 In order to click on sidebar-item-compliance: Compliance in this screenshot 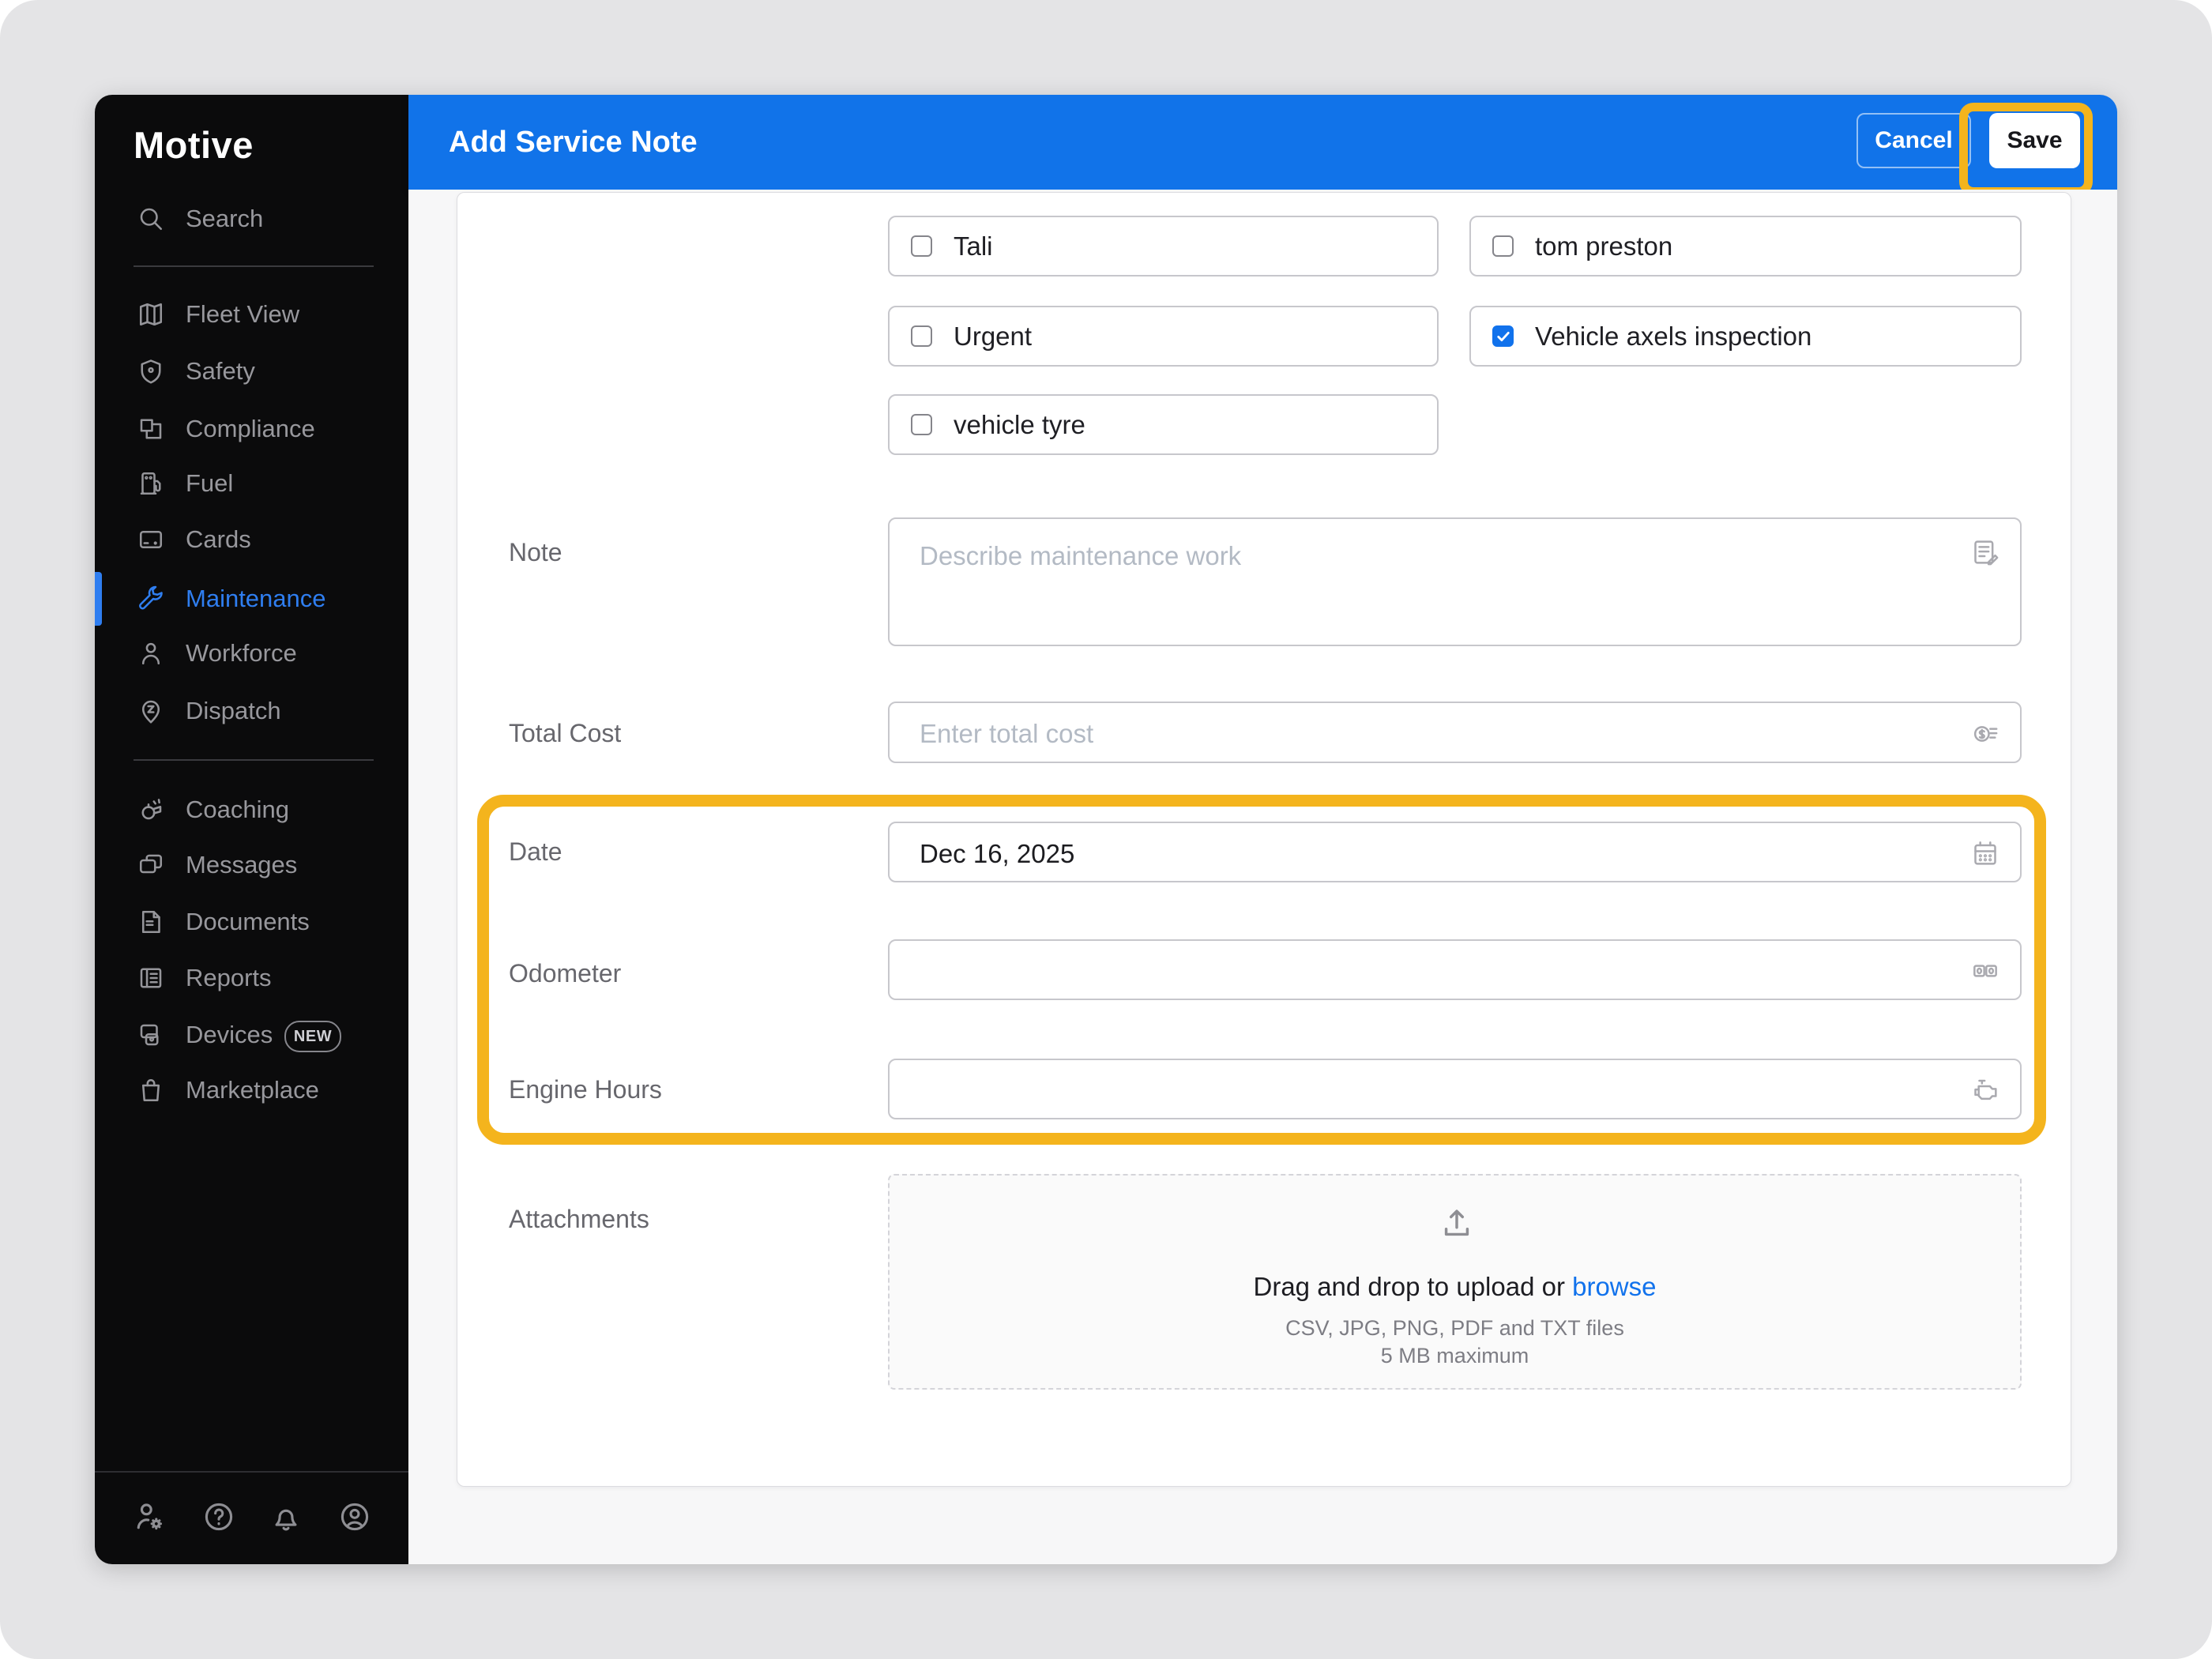, I will do `click(252, 429)`.